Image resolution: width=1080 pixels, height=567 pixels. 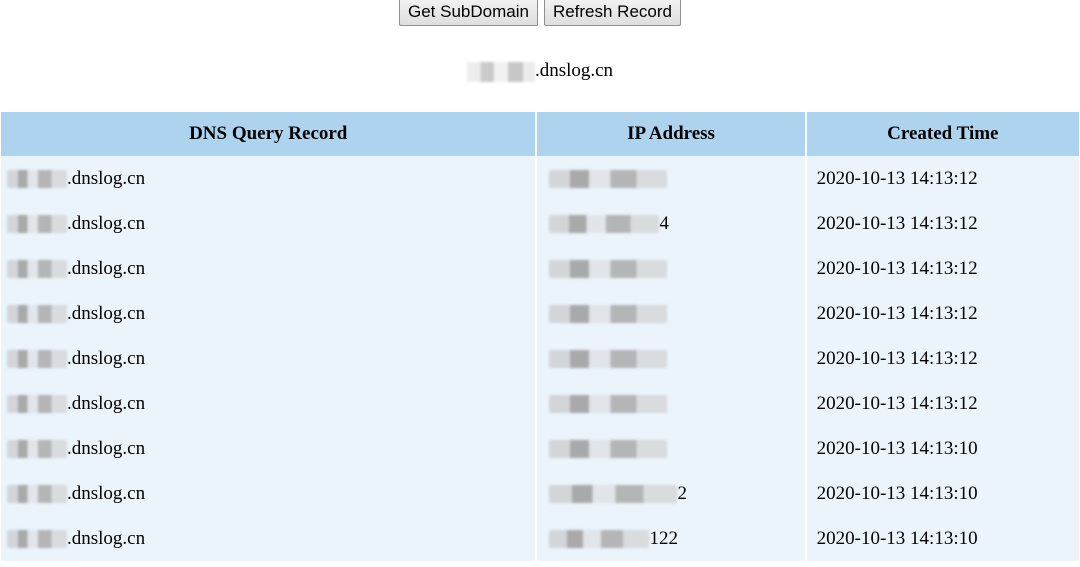 I want to click on toolbar: Get SubDomain Refresh Record, so click(x=540, y=14).